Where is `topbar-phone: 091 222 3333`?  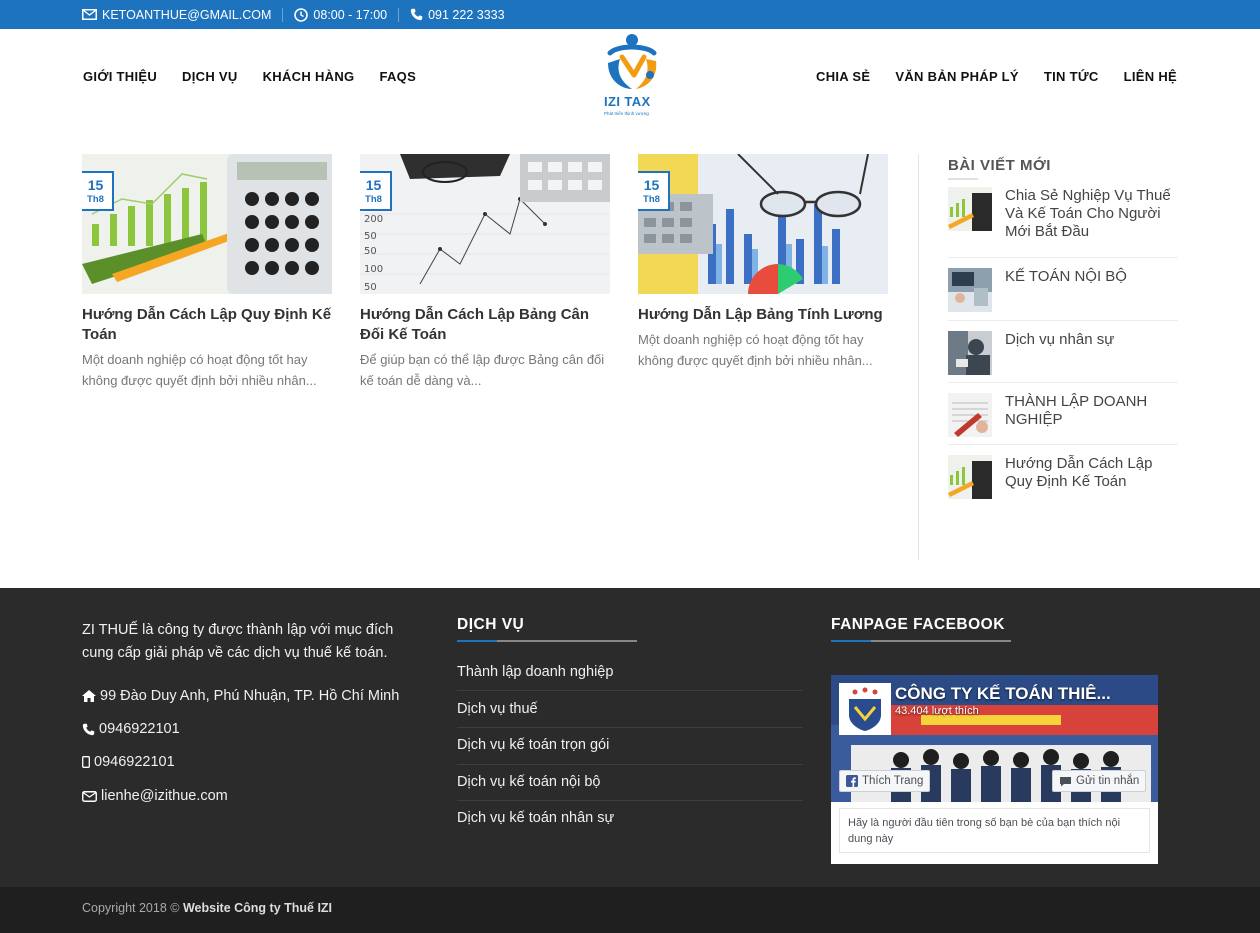 topbar-phone: 091 222 3333 is located at coordinates (457, 14).